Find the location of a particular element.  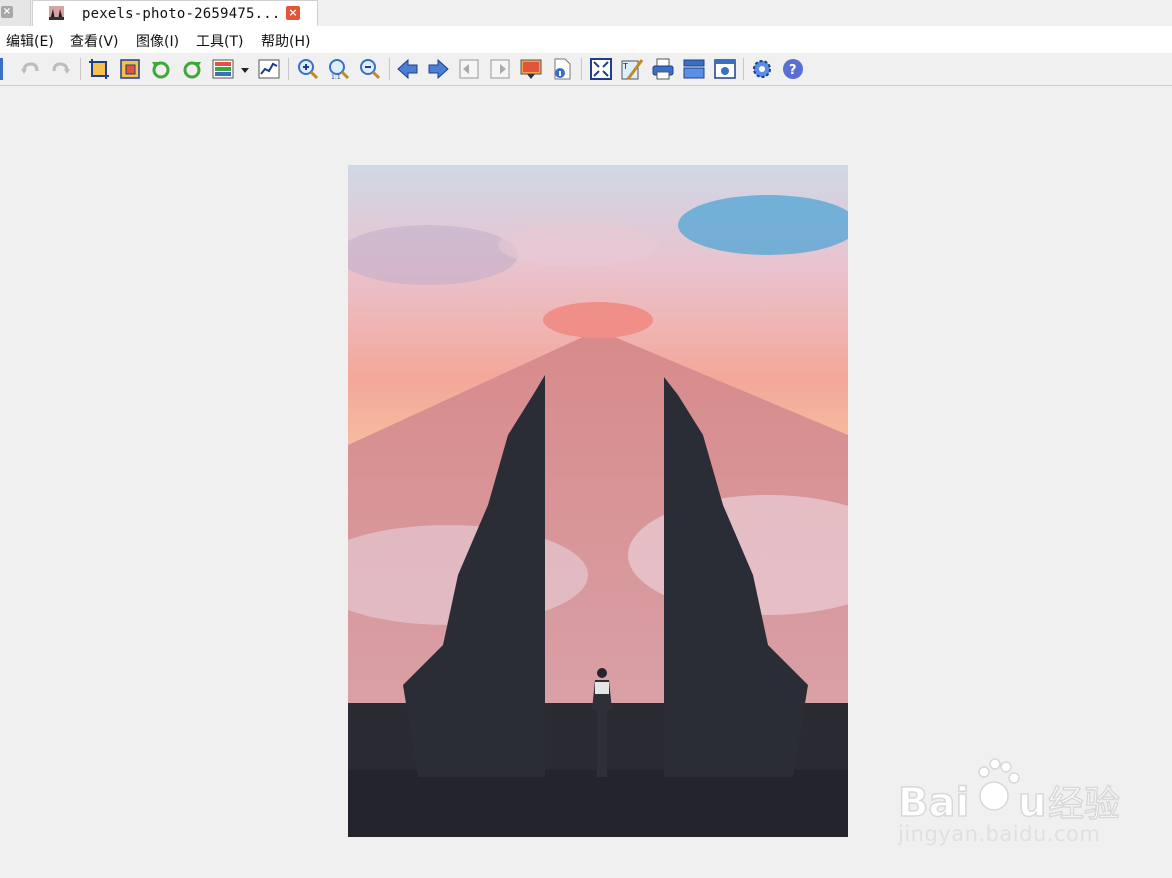

rotate-right-icon is located at coordinates (192, 69).